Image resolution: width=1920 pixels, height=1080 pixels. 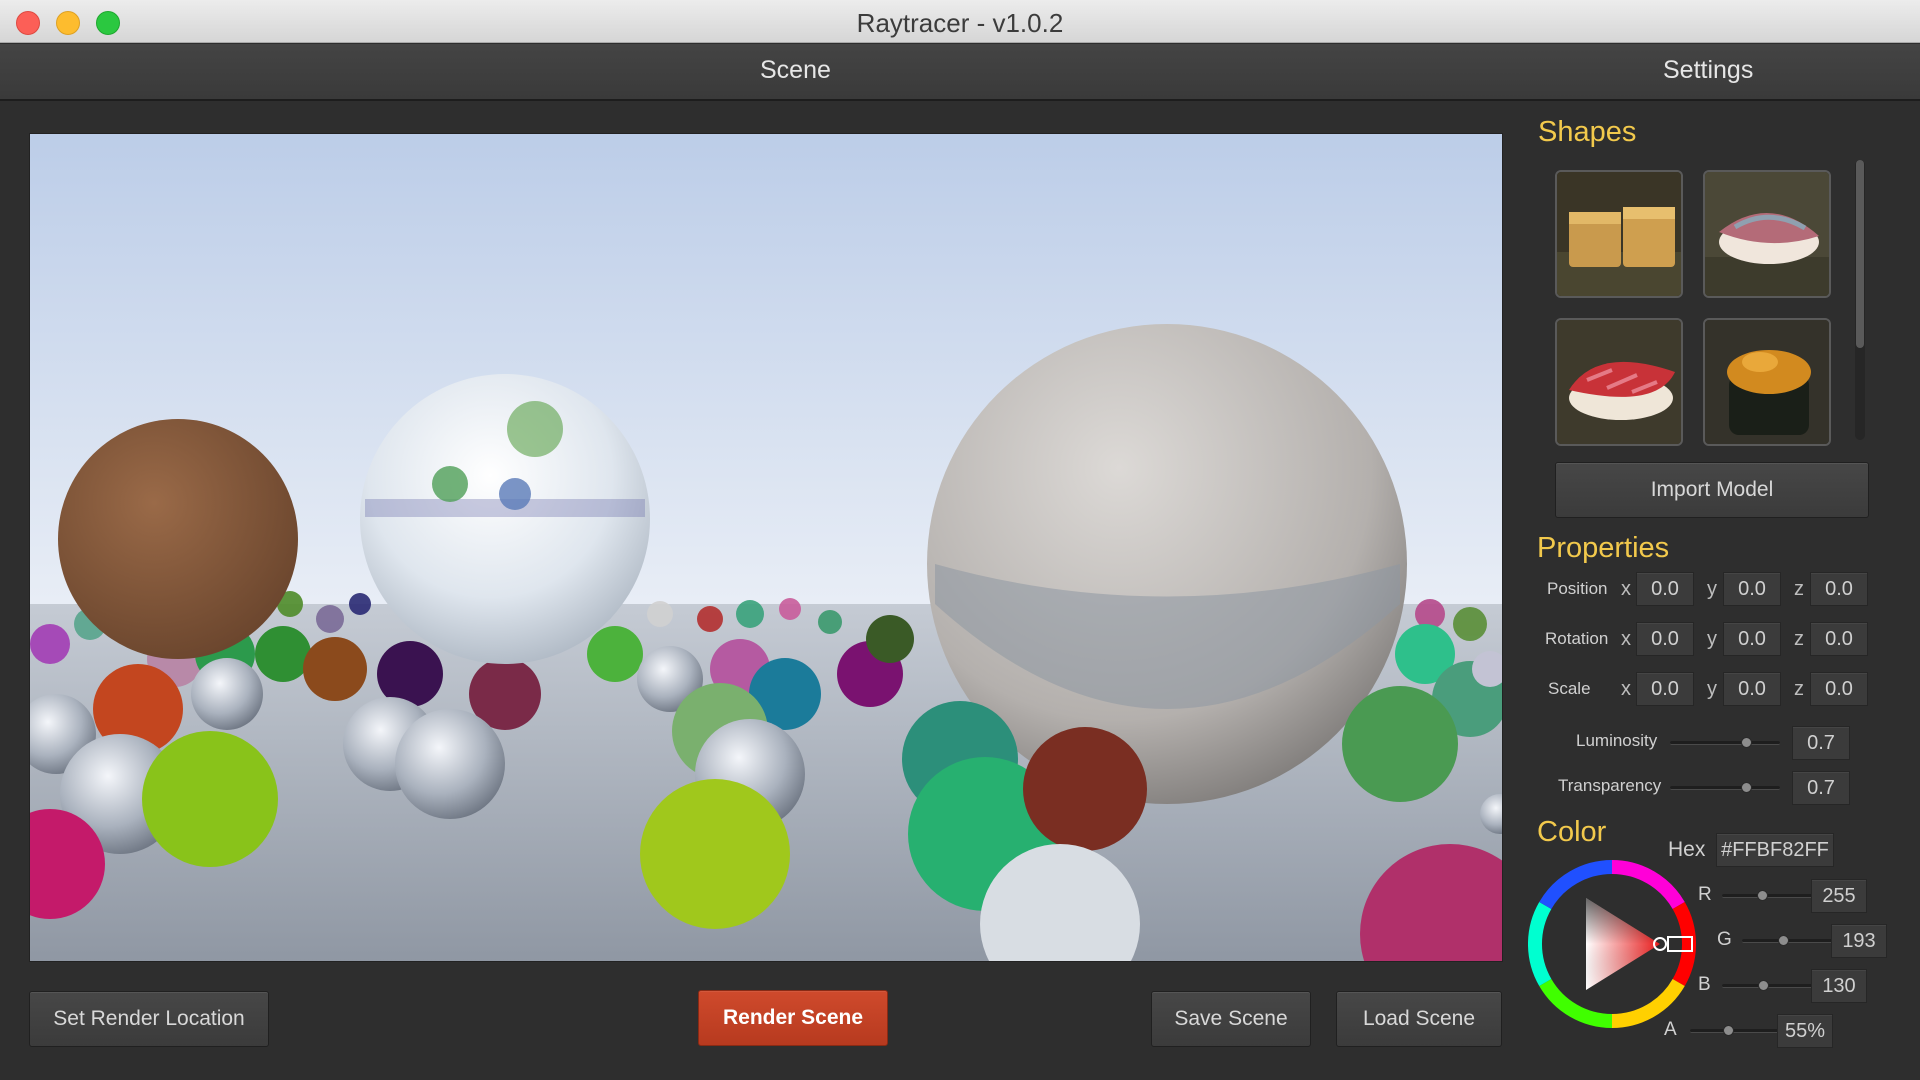 I want to click on uni-sushi-thumbnail, so click(x=1767, y=382).